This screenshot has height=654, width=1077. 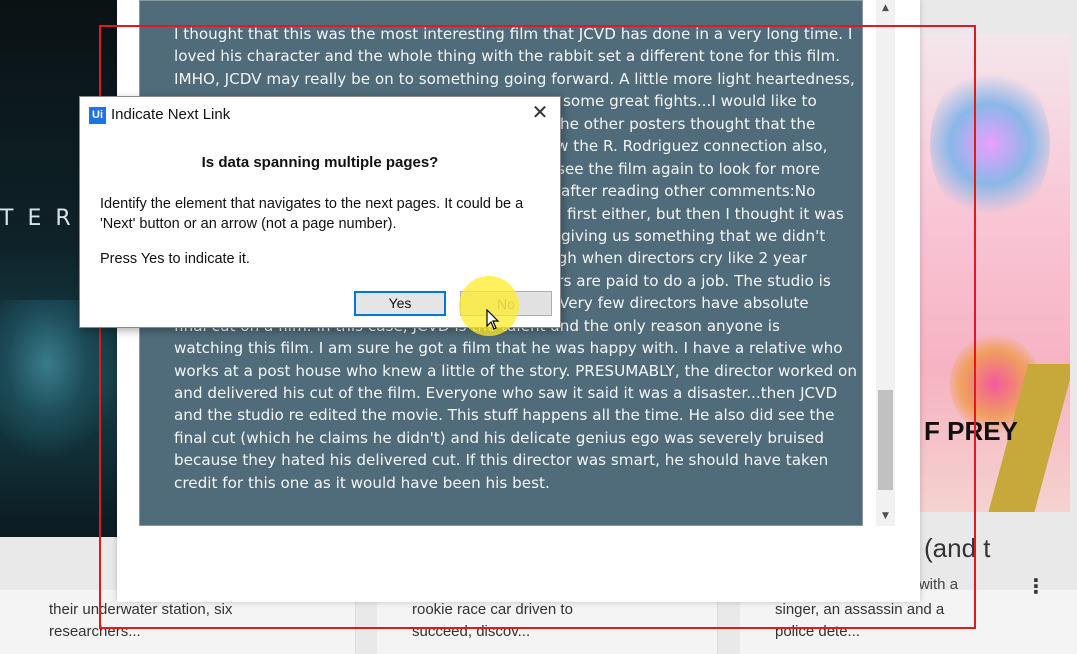 What do you see at coordinates (97, 115) in the screenshot?
I see `uipath-logo-icon: Ui` at bounding box center [97, 115].